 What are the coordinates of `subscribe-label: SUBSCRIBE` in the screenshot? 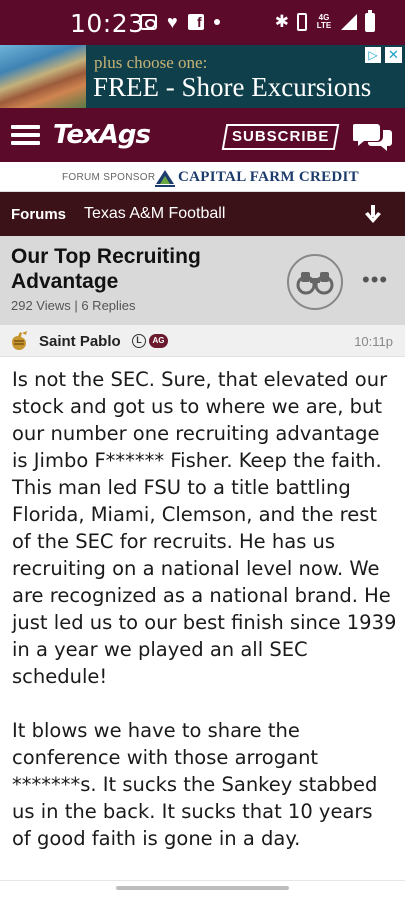 It's located at (280, 136).